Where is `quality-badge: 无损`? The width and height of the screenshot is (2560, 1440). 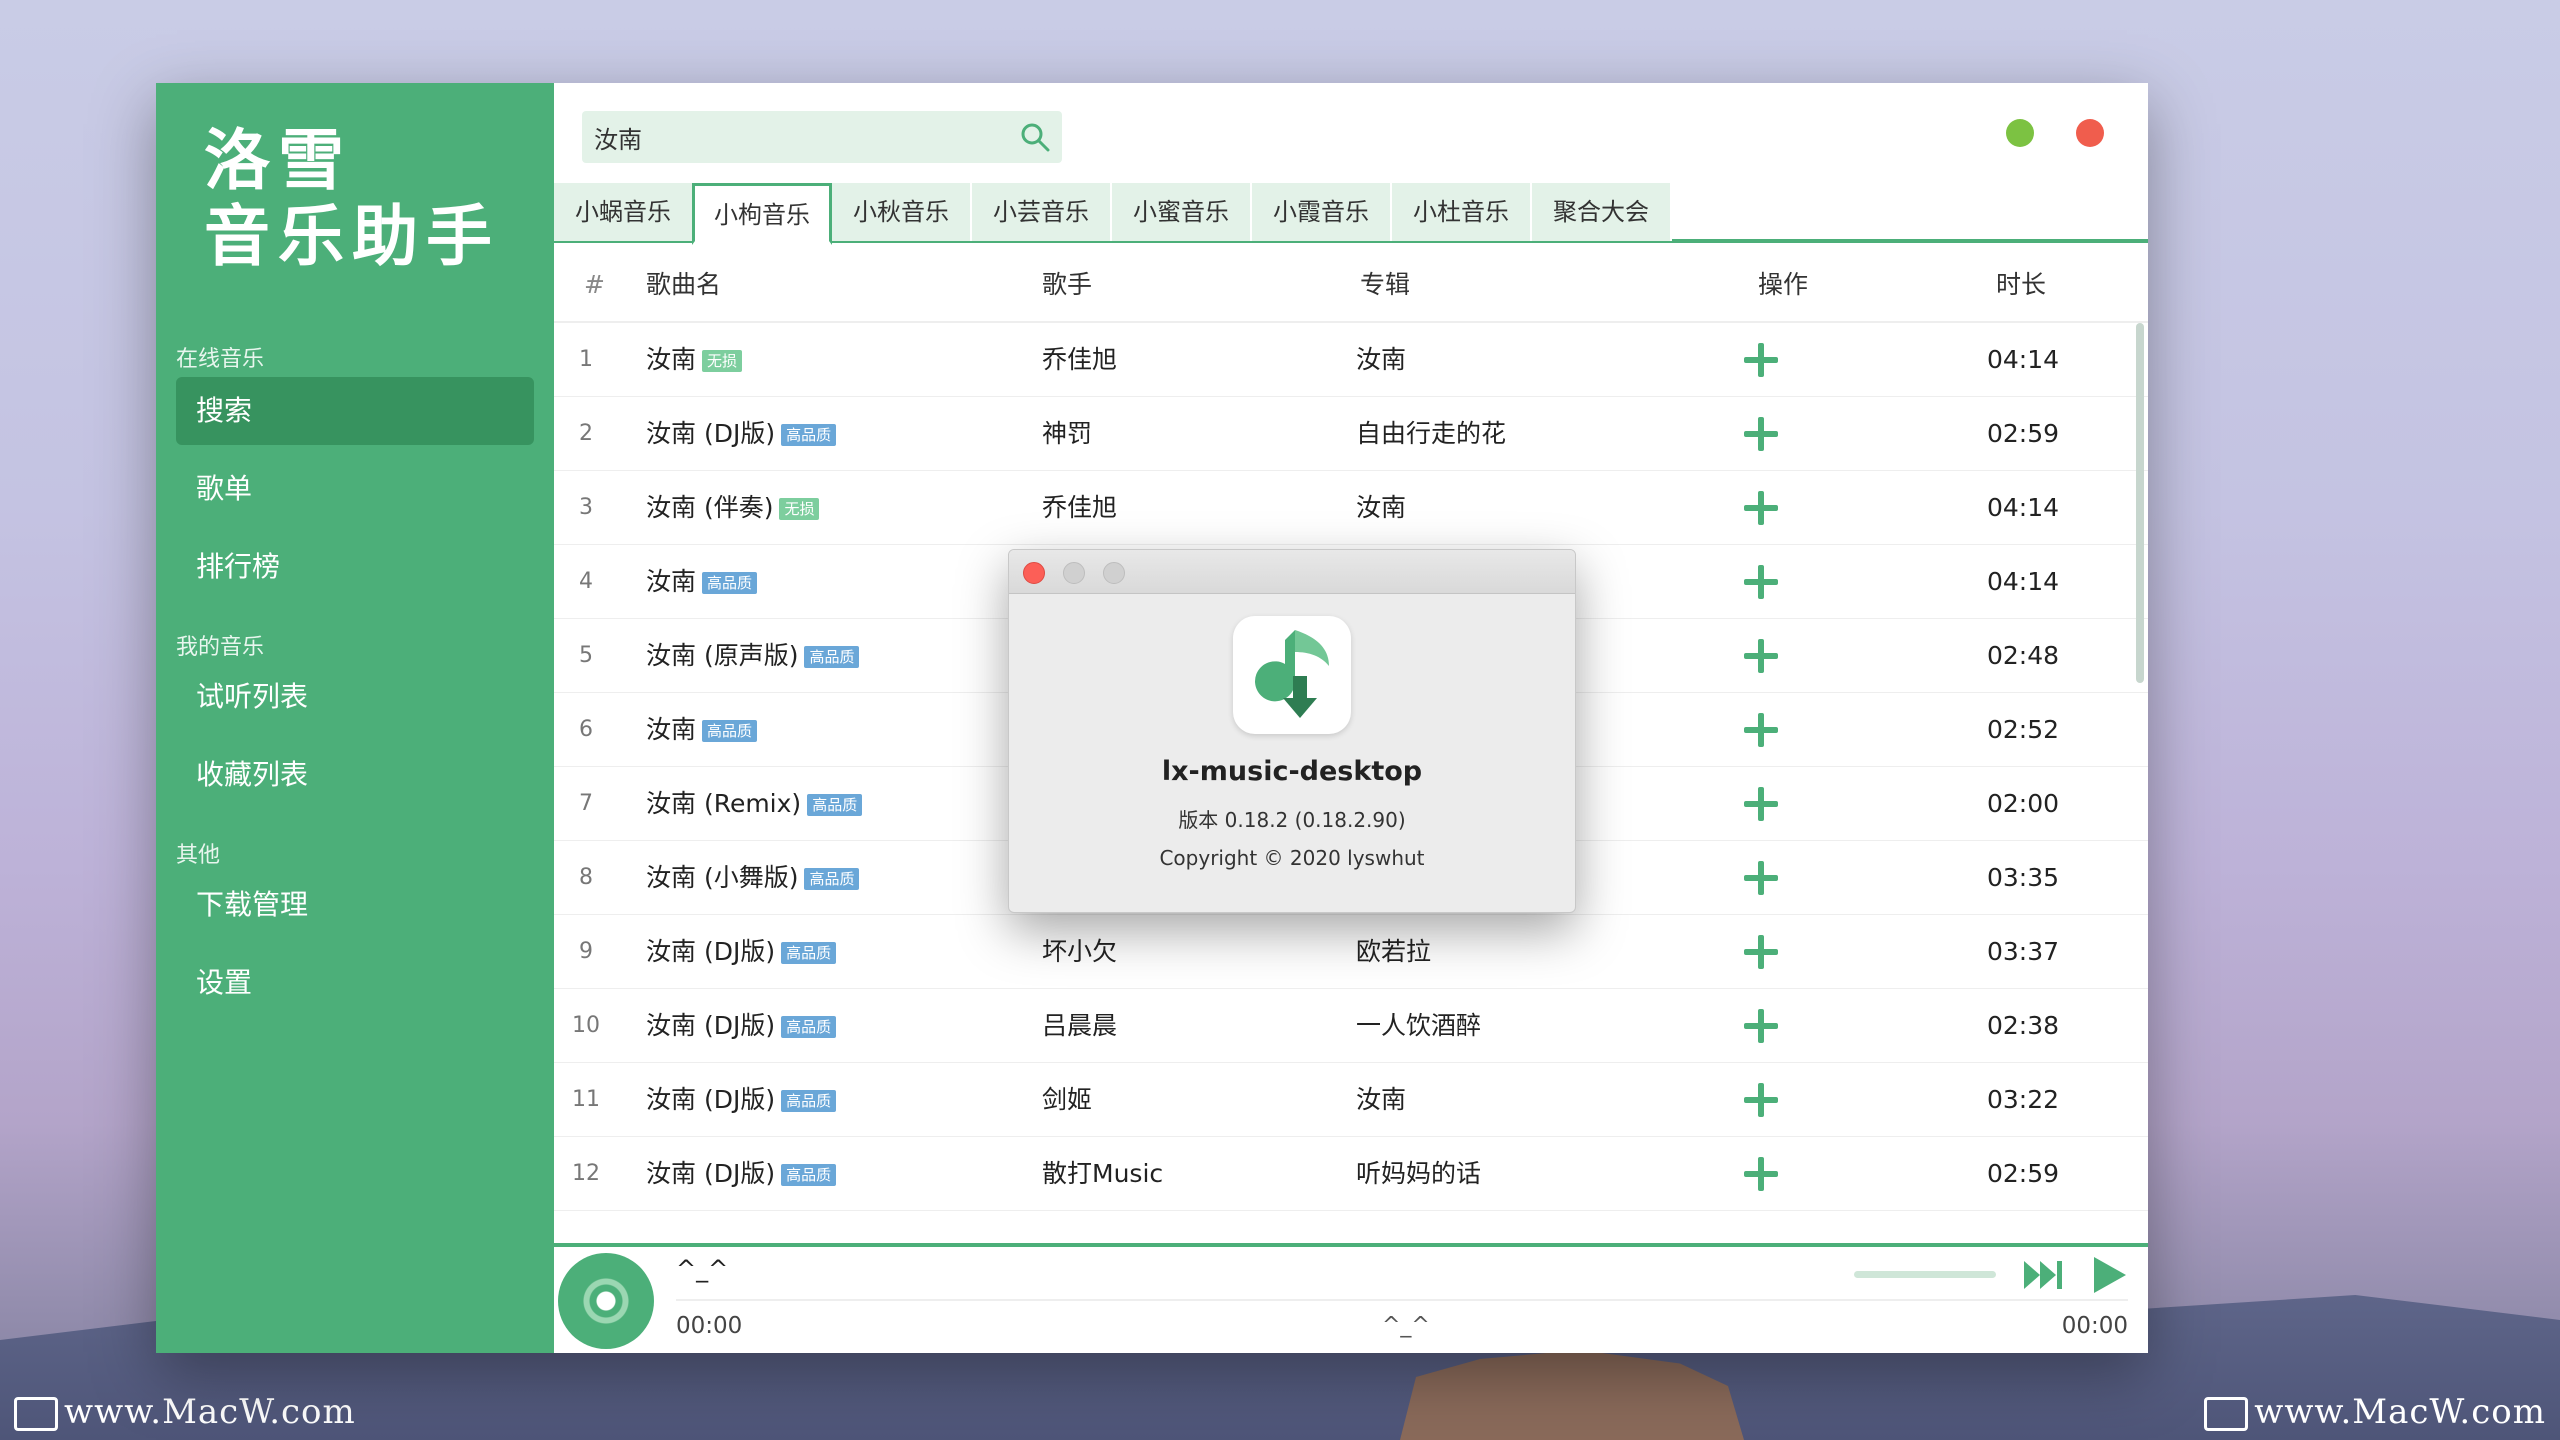
quality-badge: 无损 is located at coordinates (722, 361).